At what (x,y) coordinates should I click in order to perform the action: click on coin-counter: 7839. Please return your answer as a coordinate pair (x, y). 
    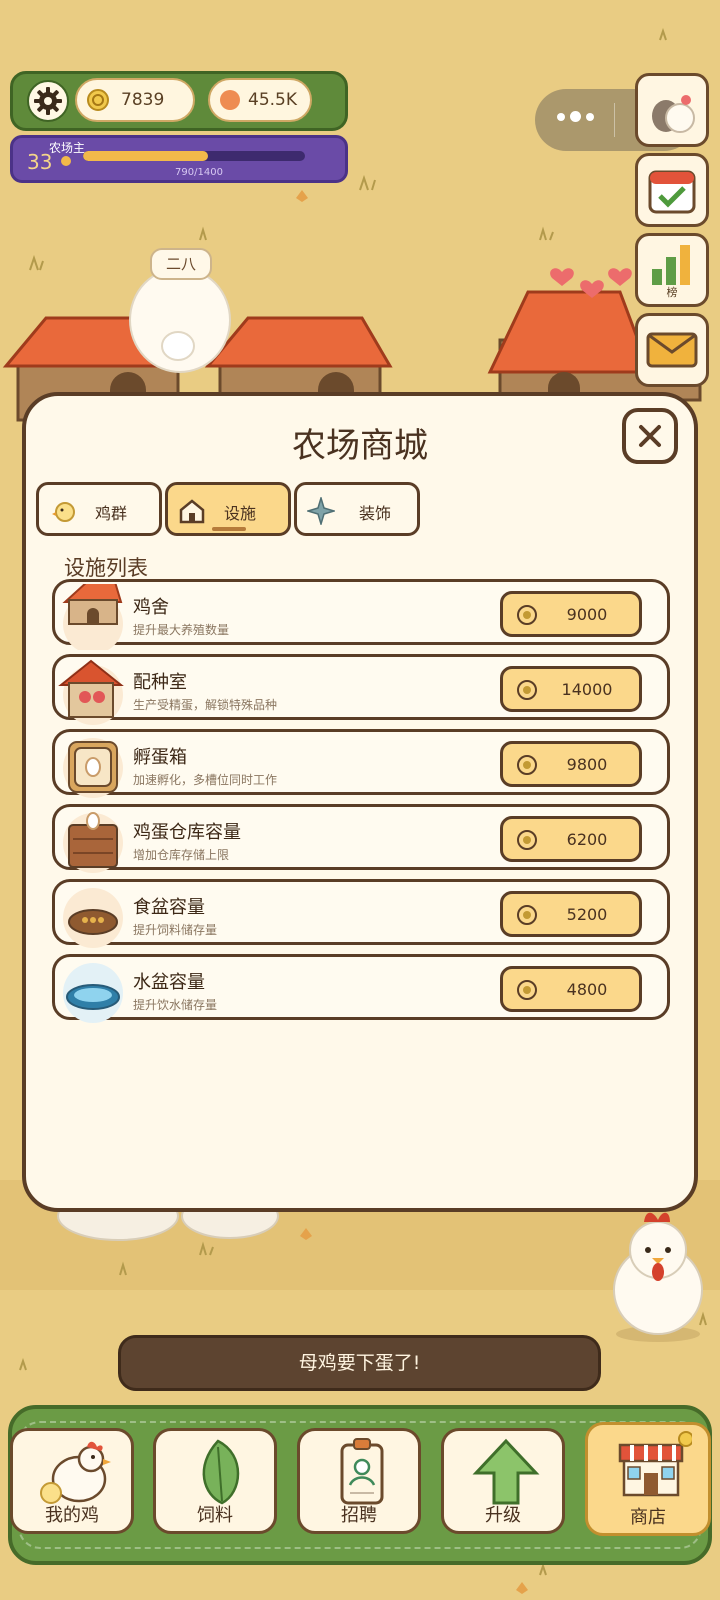
    Looking at the image, I should click on (135, 100).